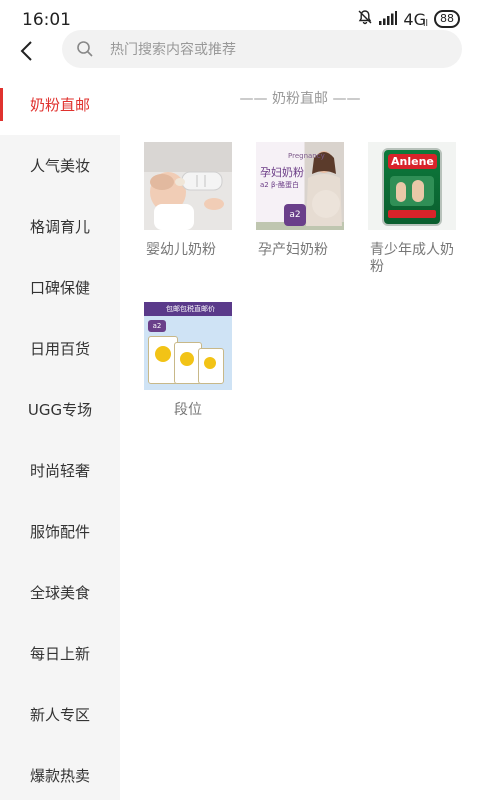  I want to click on sidebar-item-luxury: 时尚轻奢, so click(60, 470).